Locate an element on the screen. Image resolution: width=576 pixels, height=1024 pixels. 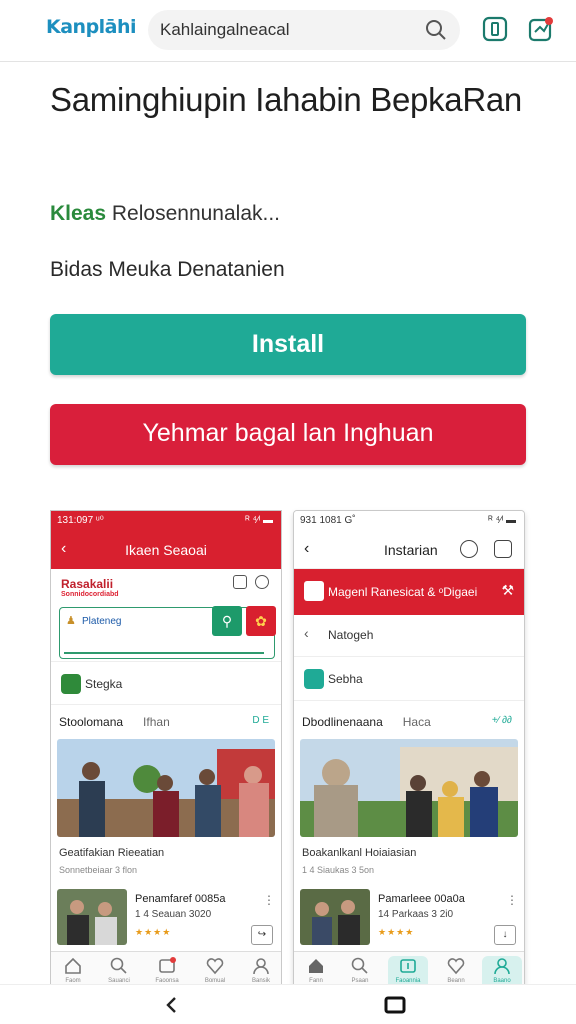
status-bar: 931 1081 G˚ ᴿ ⁴⁄ᴵ ▬ is located at coordinates (409, 521).